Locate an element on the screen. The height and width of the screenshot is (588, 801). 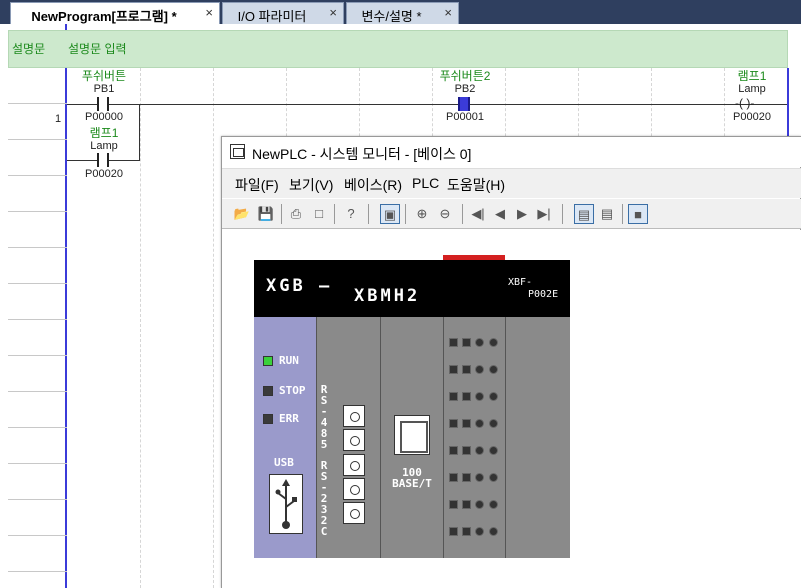
stop-label: STOP is located at coordinates (292, 390).